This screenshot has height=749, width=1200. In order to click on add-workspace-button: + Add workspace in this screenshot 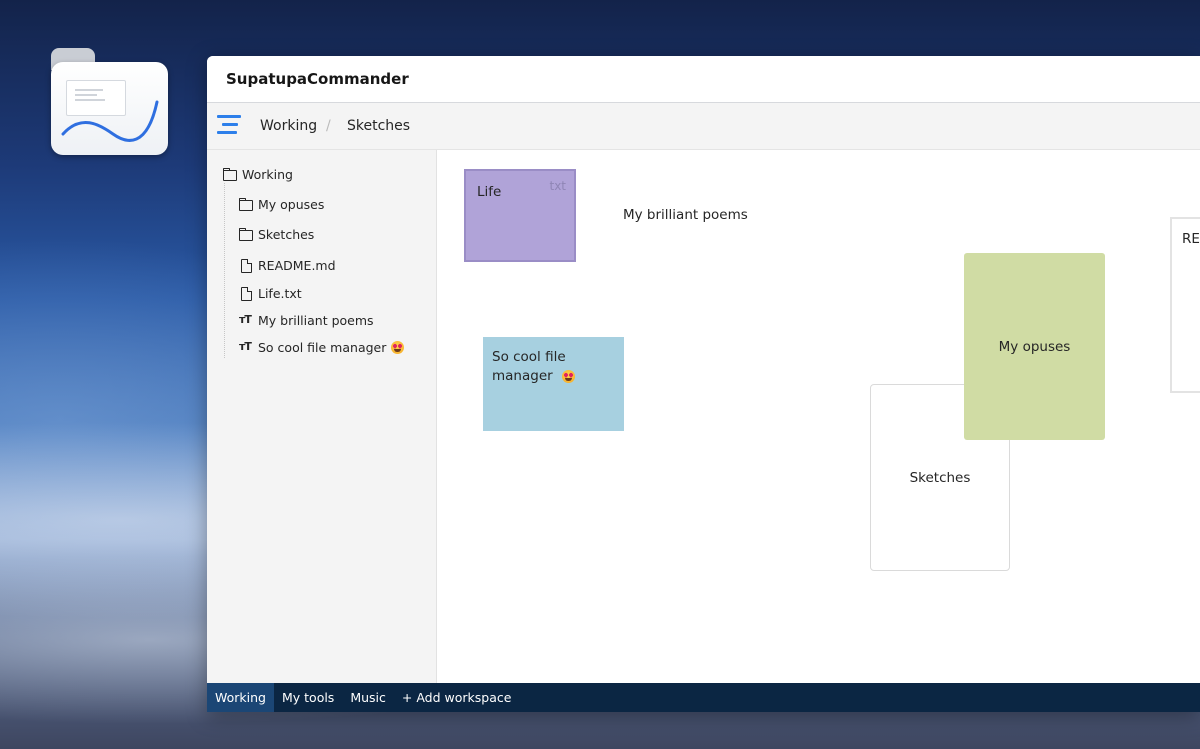, I will do `click(457, 697)`.